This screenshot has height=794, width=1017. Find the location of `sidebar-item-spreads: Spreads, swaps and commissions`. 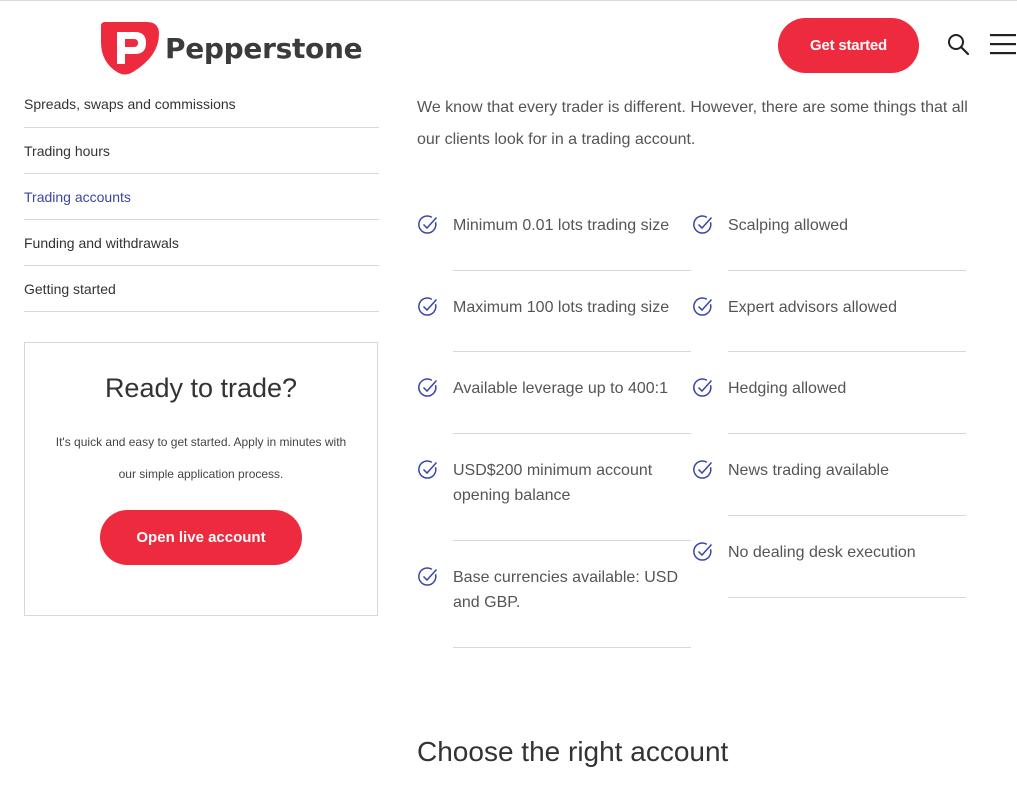

sidebar-item-spreads: Spreads, swaps and commissions is located at coordinates (201, 105).